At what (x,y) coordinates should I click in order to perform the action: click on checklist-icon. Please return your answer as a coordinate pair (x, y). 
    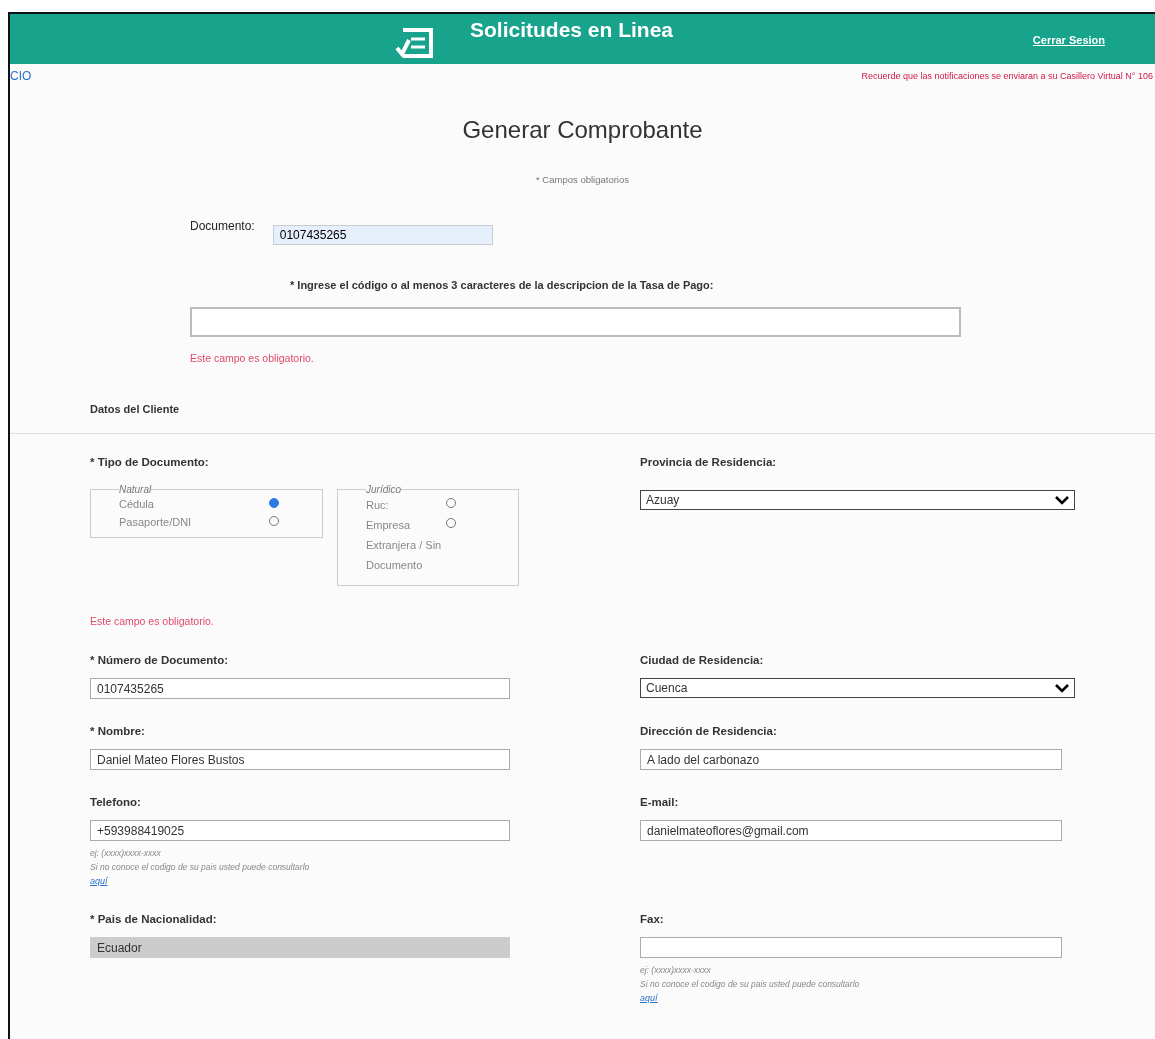
    Looking at the image, I should click on (415, 43).